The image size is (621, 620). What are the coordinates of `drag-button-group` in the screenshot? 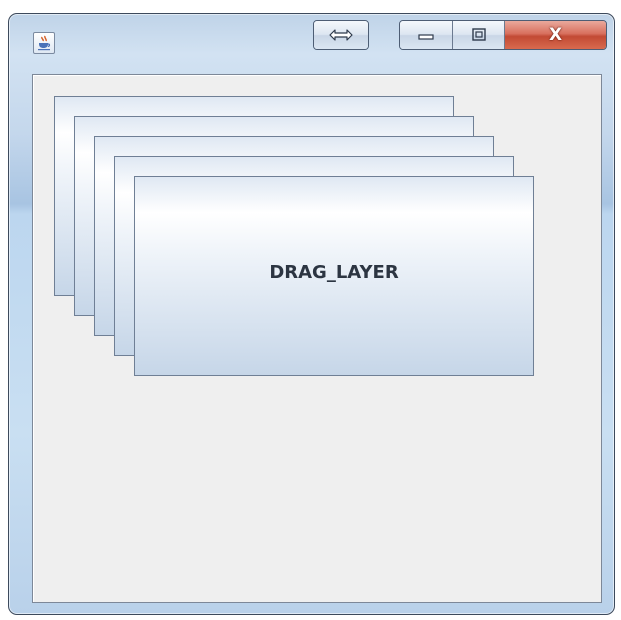 It's located at (341, 35).